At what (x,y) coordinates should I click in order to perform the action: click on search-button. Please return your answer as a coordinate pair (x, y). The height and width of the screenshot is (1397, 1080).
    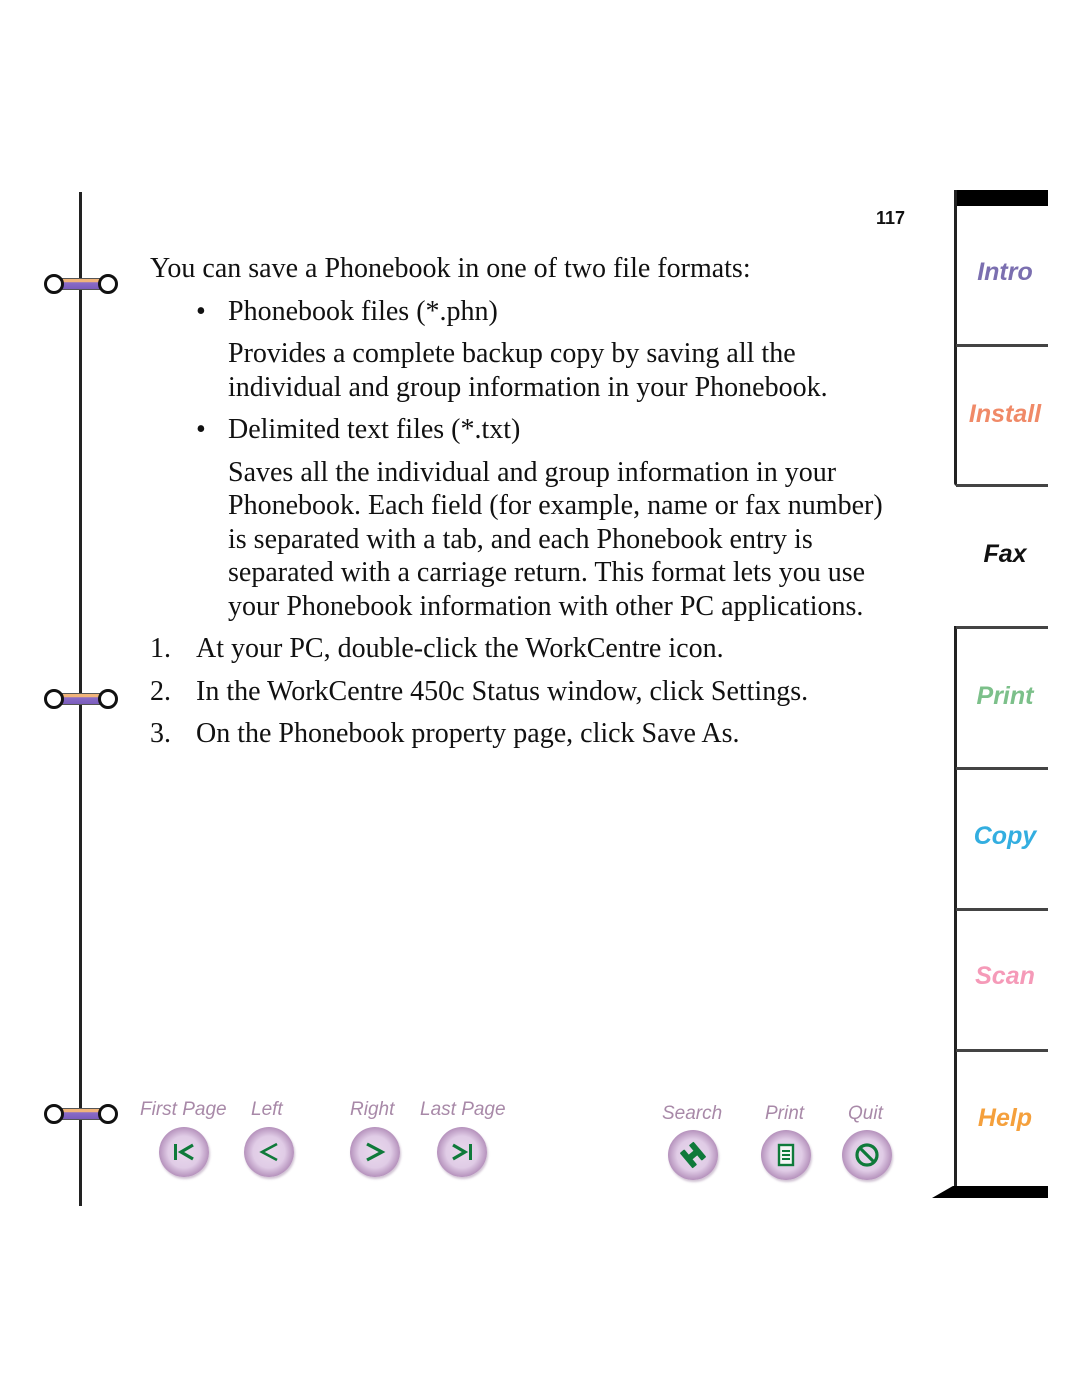
    Looking at the image, I should click on (693, 1155).